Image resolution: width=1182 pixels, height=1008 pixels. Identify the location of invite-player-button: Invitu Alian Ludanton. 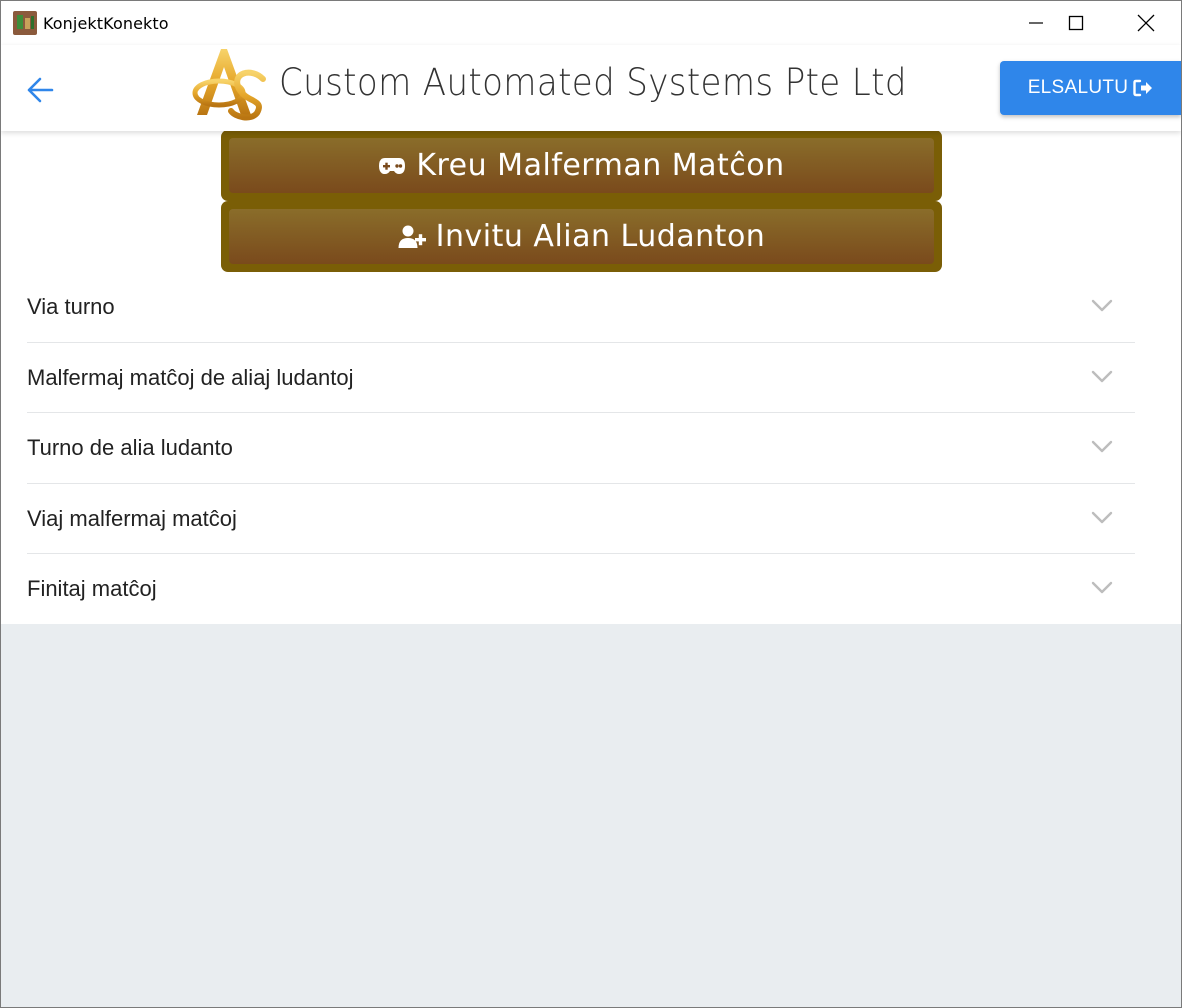
(581, 236).